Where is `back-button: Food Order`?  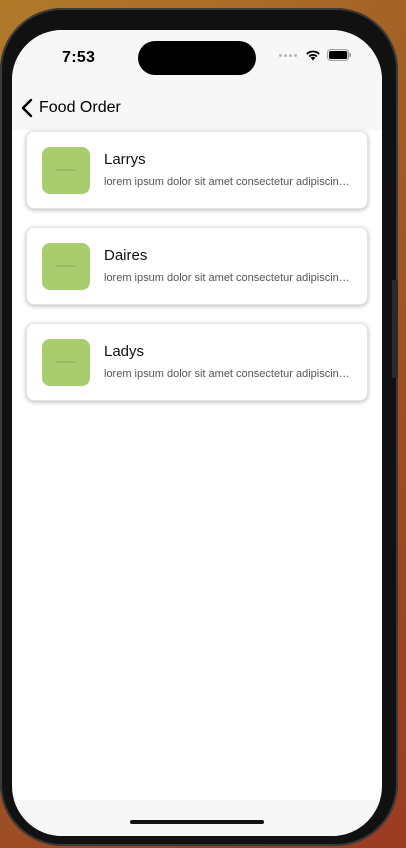
back-button: Food Order is located at coordinates (70, 108).